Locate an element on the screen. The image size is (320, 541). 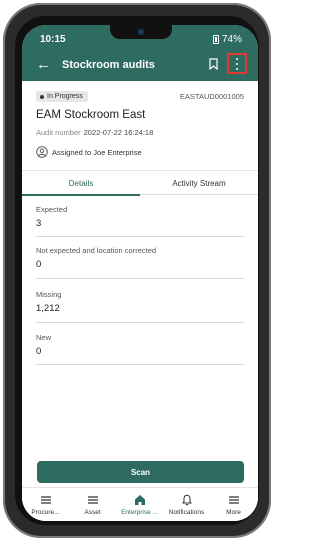
tab-details: Details is located at coordinates (81, 183).